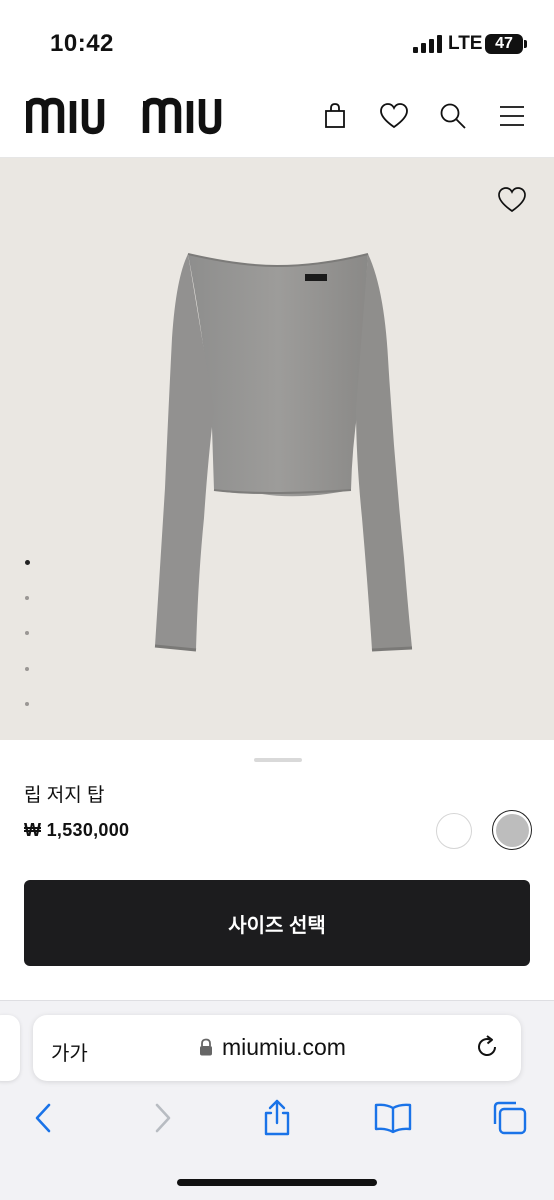 This screenshot has height=1200, width=554. Describe the element at coordinates (453, 116) in the screenshot. I see `search-icon` at that location.